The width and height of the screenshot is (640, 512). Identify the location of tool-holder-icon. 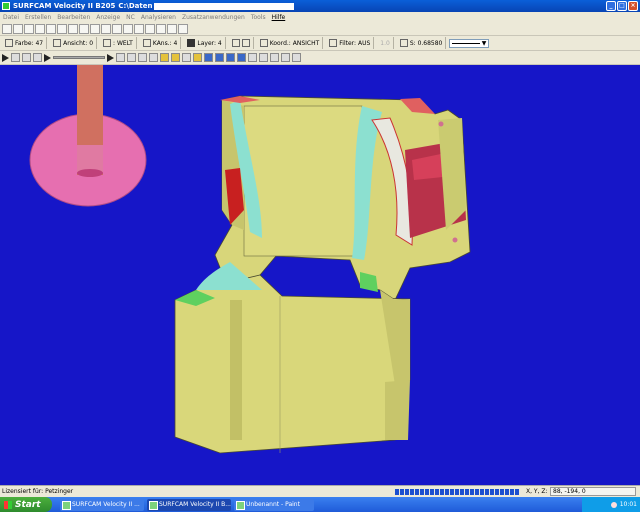
(164, 57).